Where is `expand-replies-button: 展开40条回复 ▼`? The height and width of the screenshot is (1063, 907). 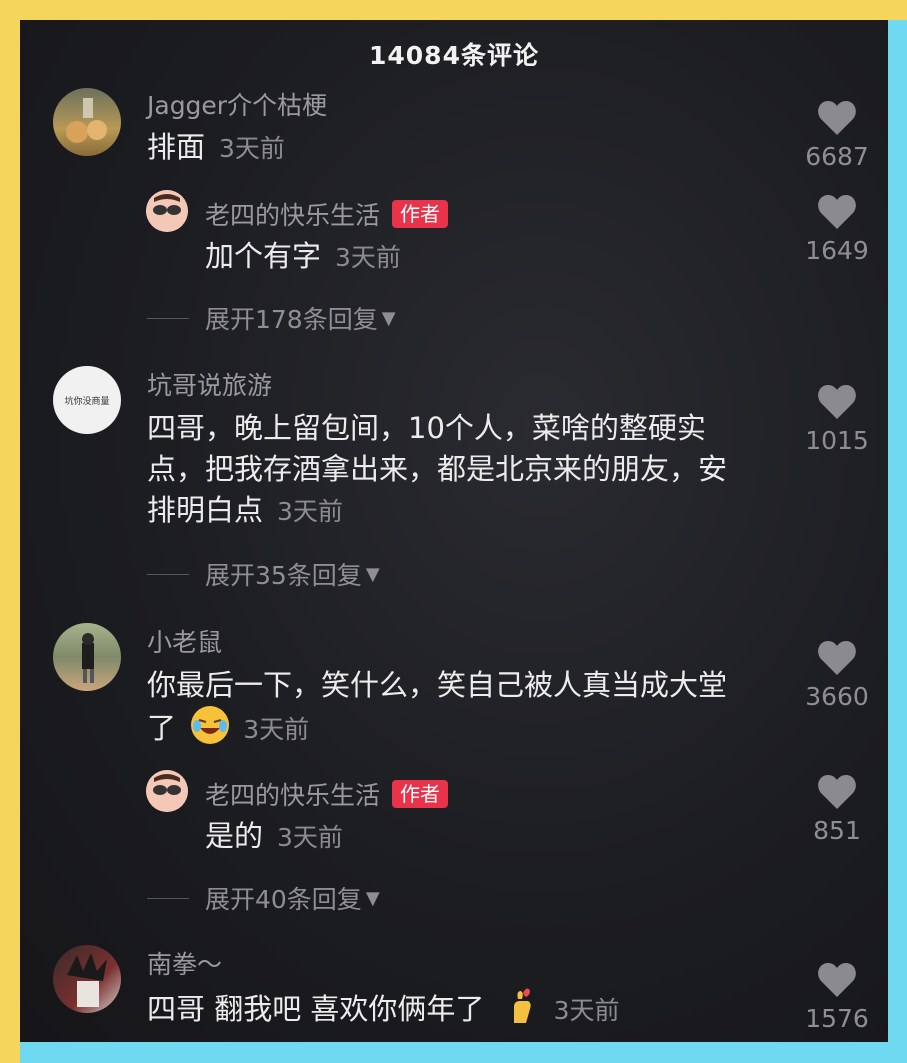
expand-replies-button: 展开40条回复 ▼ is located at coordinates (263, 898).